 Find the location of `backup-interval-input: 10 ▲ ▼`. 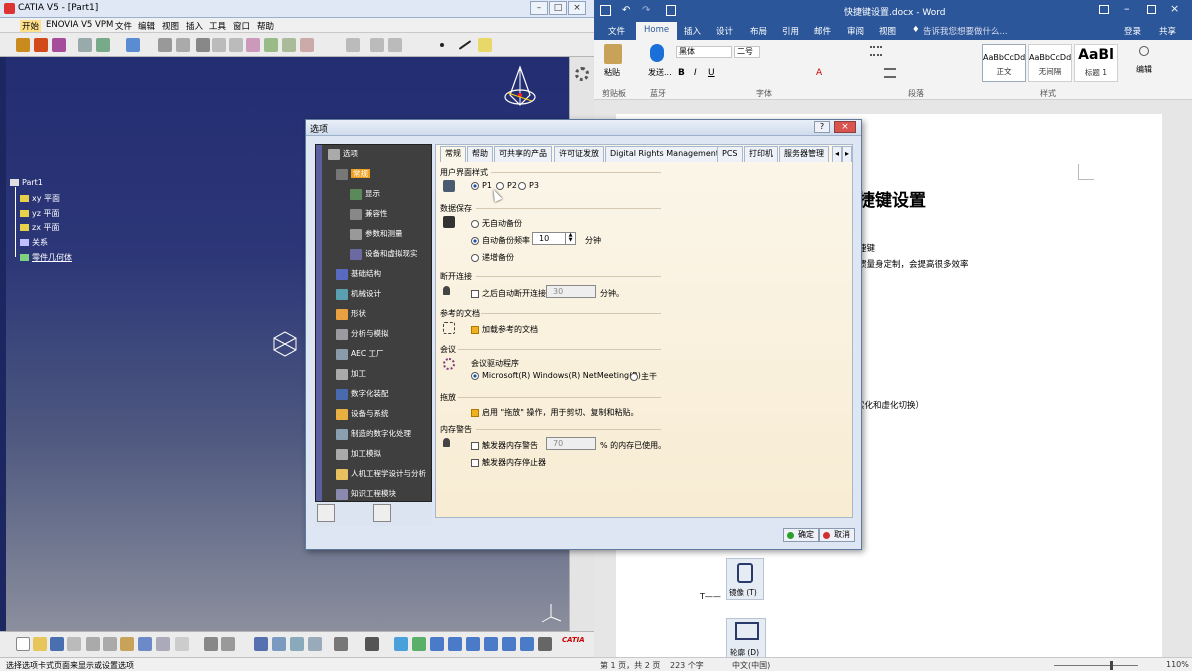

backup-interval-input: 10 ▲ ▼ is located at coordinates (554, 238).